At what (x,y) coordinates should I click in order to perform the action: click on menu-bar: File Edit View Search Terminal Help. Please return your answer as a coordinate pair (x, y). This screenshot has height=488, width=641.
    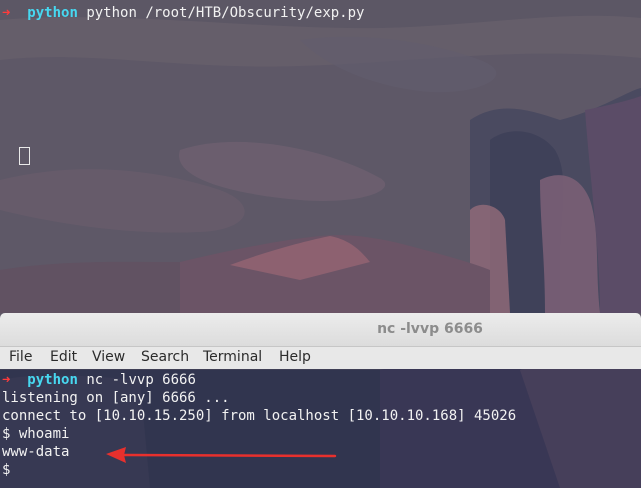
    Looking at the image, I should click on (320, 358).